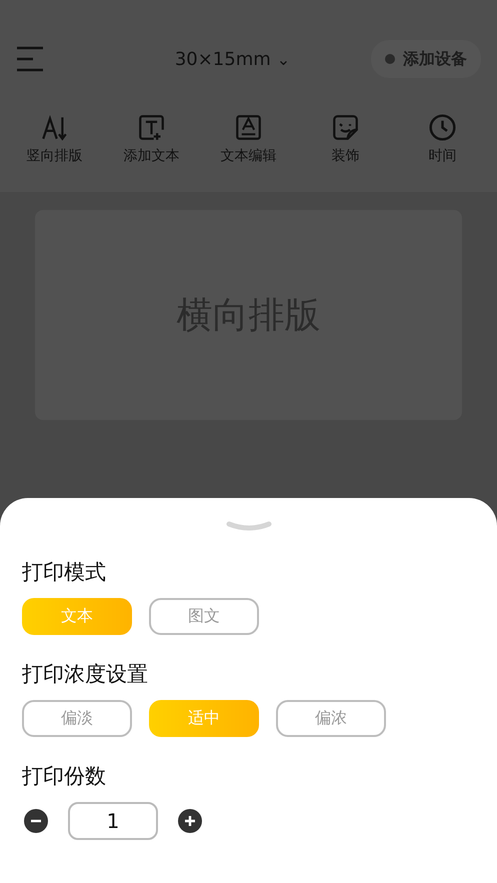 Image resolution: width=497 pixels, height=883 pixels. What do you see at coordinates (54, 127) in the screenshot?
I see `vertical-text-icon` at bounding box center [54, 127].